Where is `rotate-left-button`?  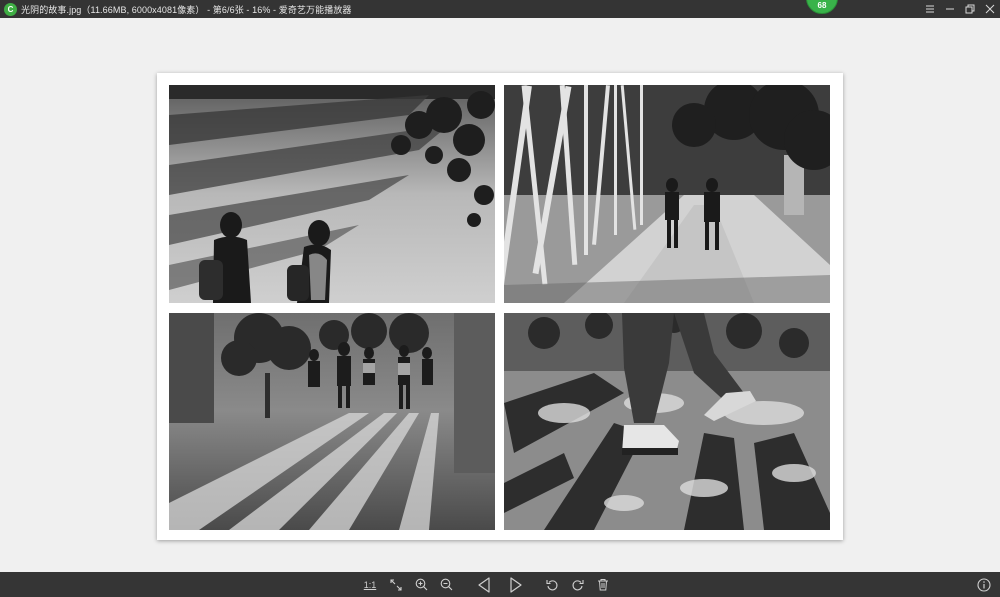
rotate-left-button is located at coordinates (552, 584).